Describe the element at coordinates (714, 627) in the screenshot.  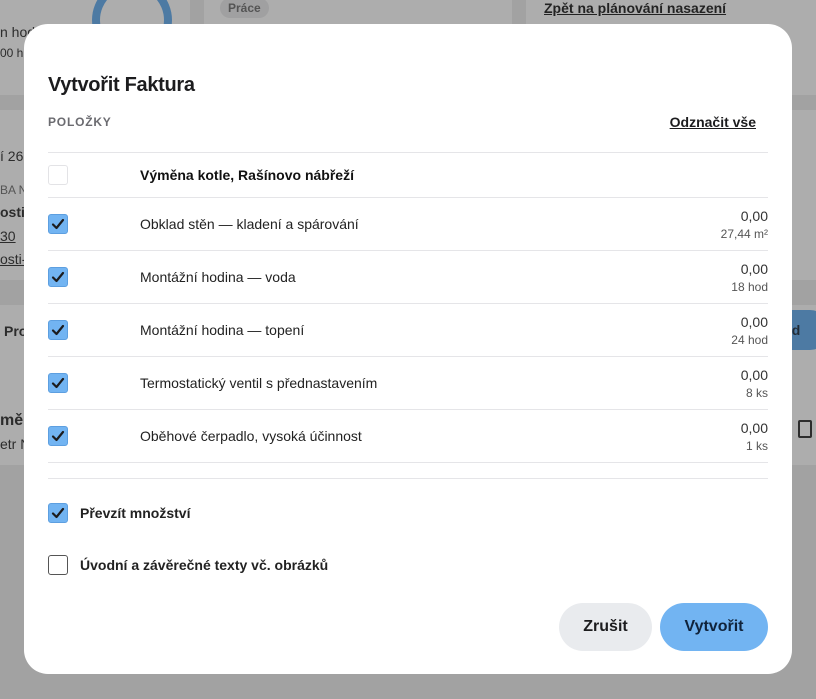
I see `create-button: Vytvořit` at that location.